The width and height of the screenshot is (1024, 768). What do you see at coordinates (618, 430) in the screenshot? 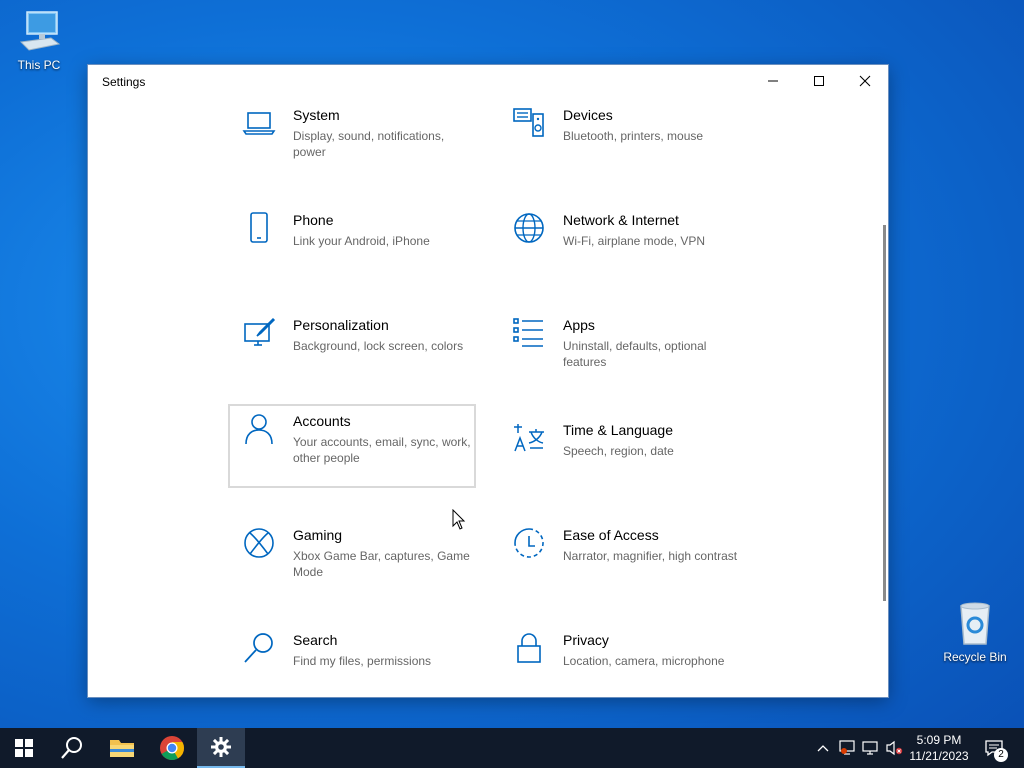
I see `tile-title: Time & Language` at bounding box center [618, 430].